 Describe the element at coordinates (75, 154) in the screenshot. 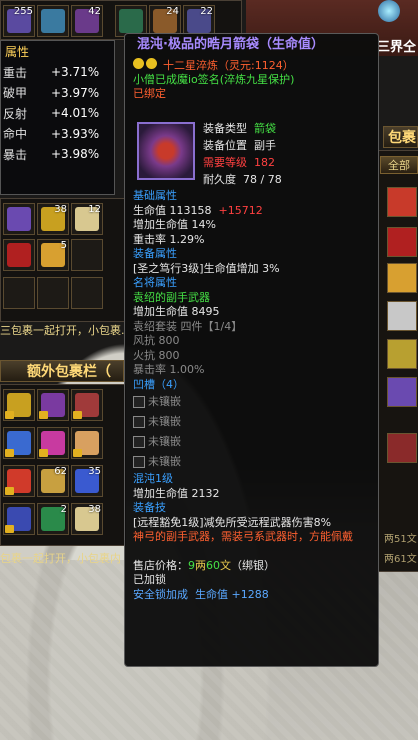

I see `attribute-value: +3.98%` at that location.